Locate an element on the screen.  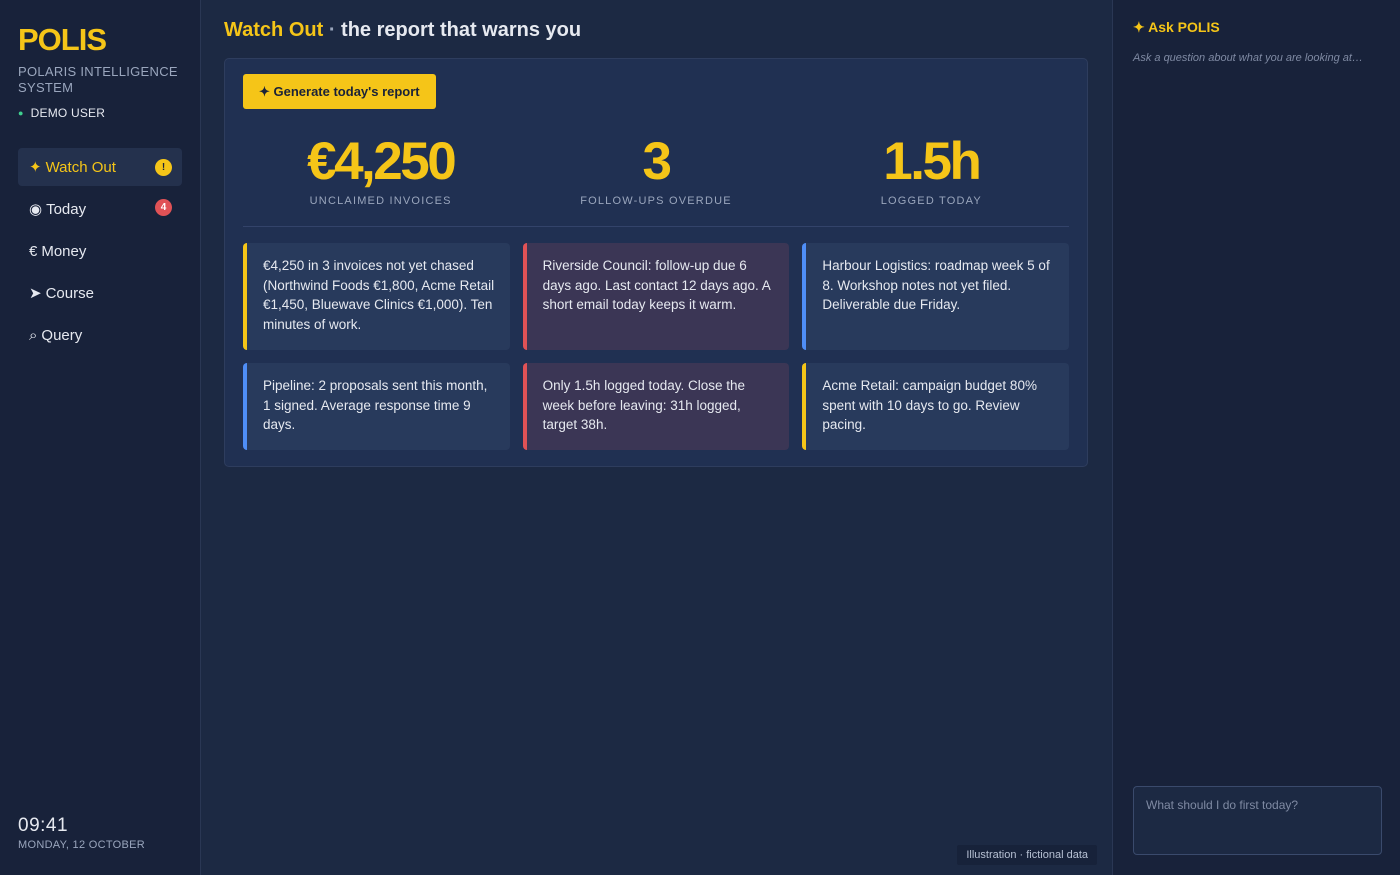
sidebar-item-label-wrap: ◉ Today is located at coordinates (58, 209).